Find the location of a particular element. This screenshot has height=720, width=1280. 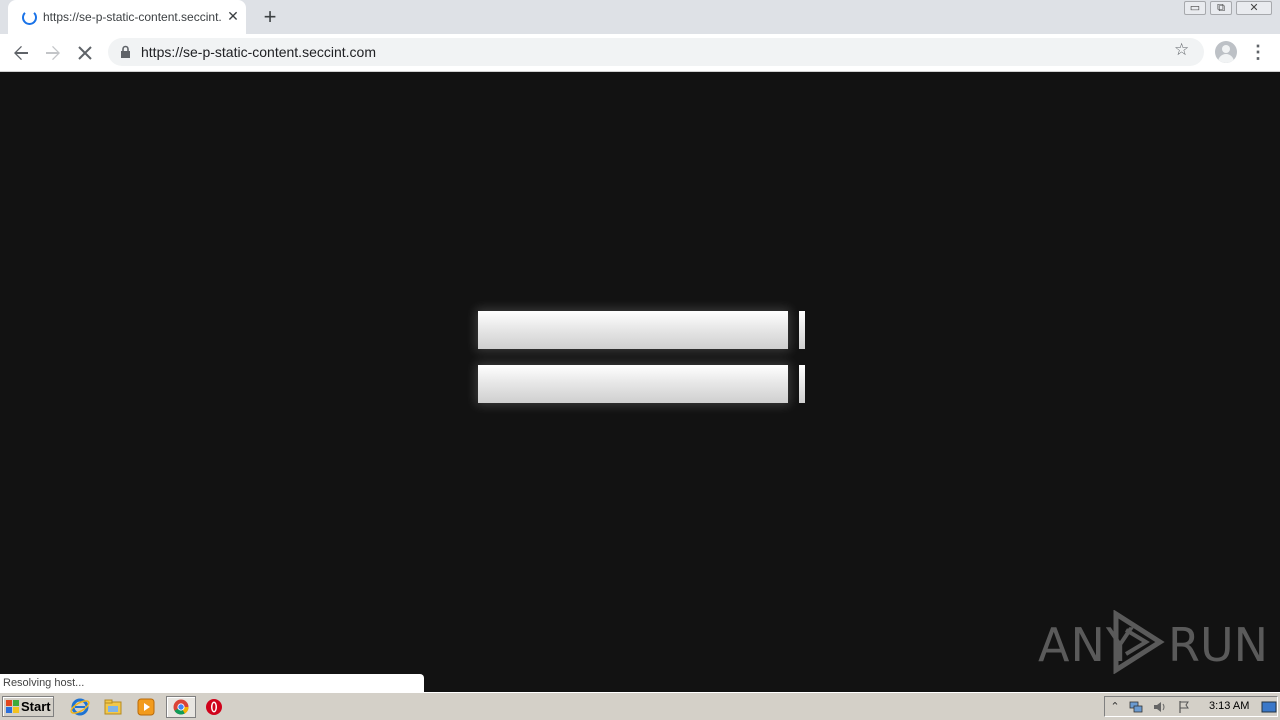

volume-icon is located at coordinates (1159, 707).